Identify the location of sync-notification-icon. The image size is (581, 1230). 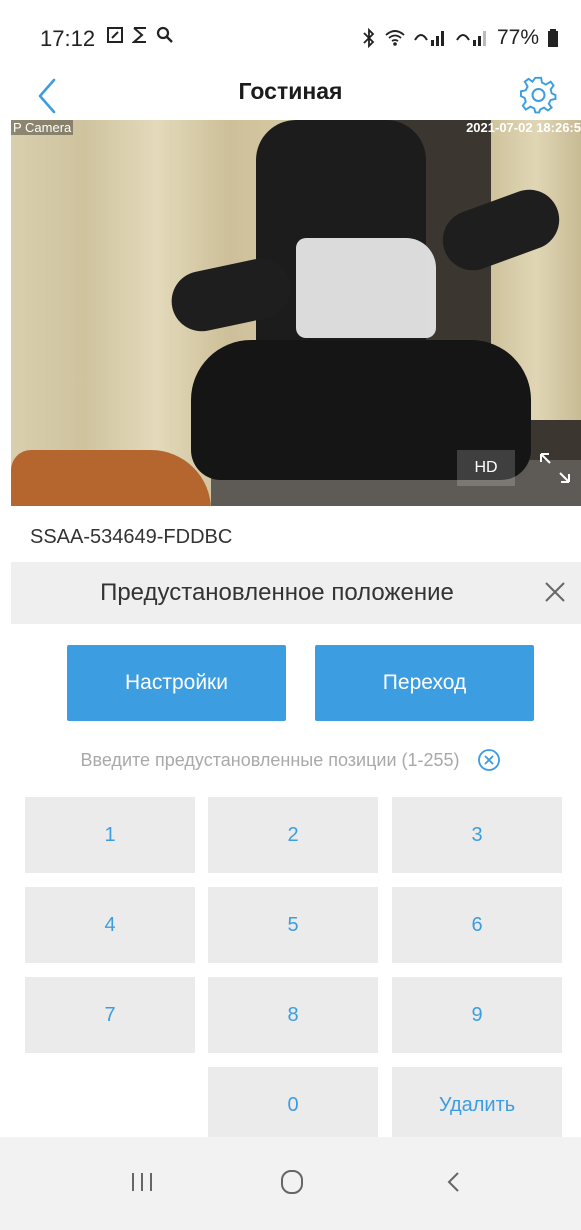
(139, 35).